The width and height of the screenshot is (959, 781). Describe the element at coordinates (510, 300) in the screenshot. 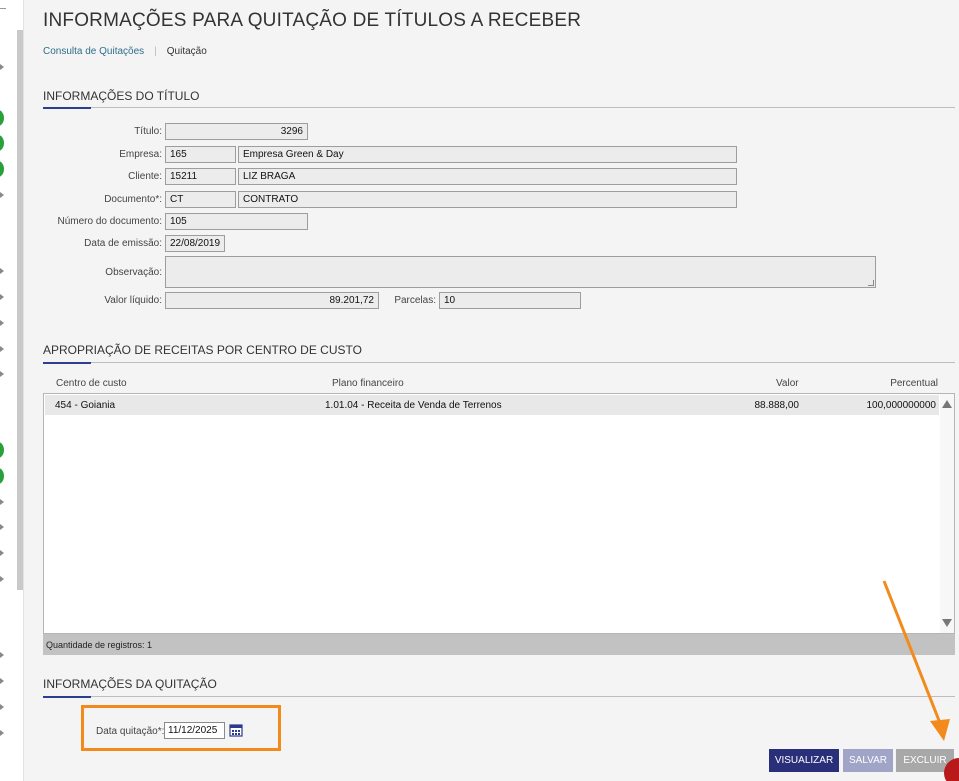

I see `parcelas-field: 10` at that location.